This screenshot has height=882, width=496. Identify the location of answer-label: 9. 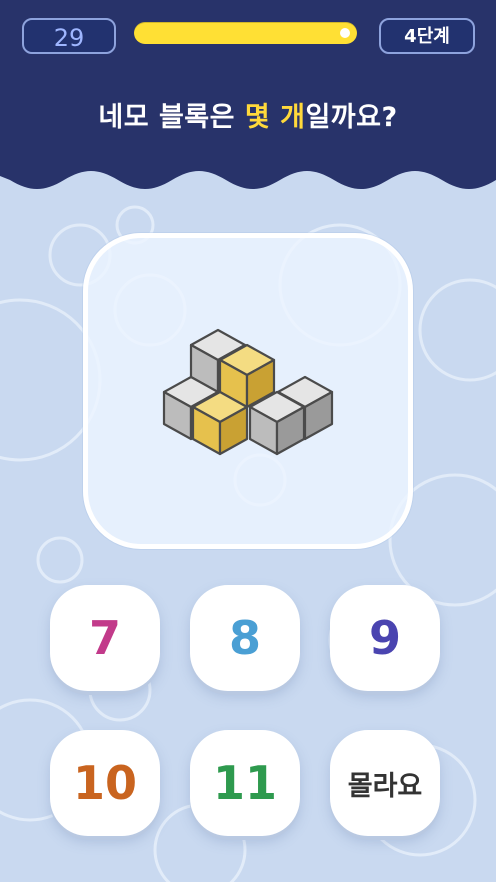
(384, 638).